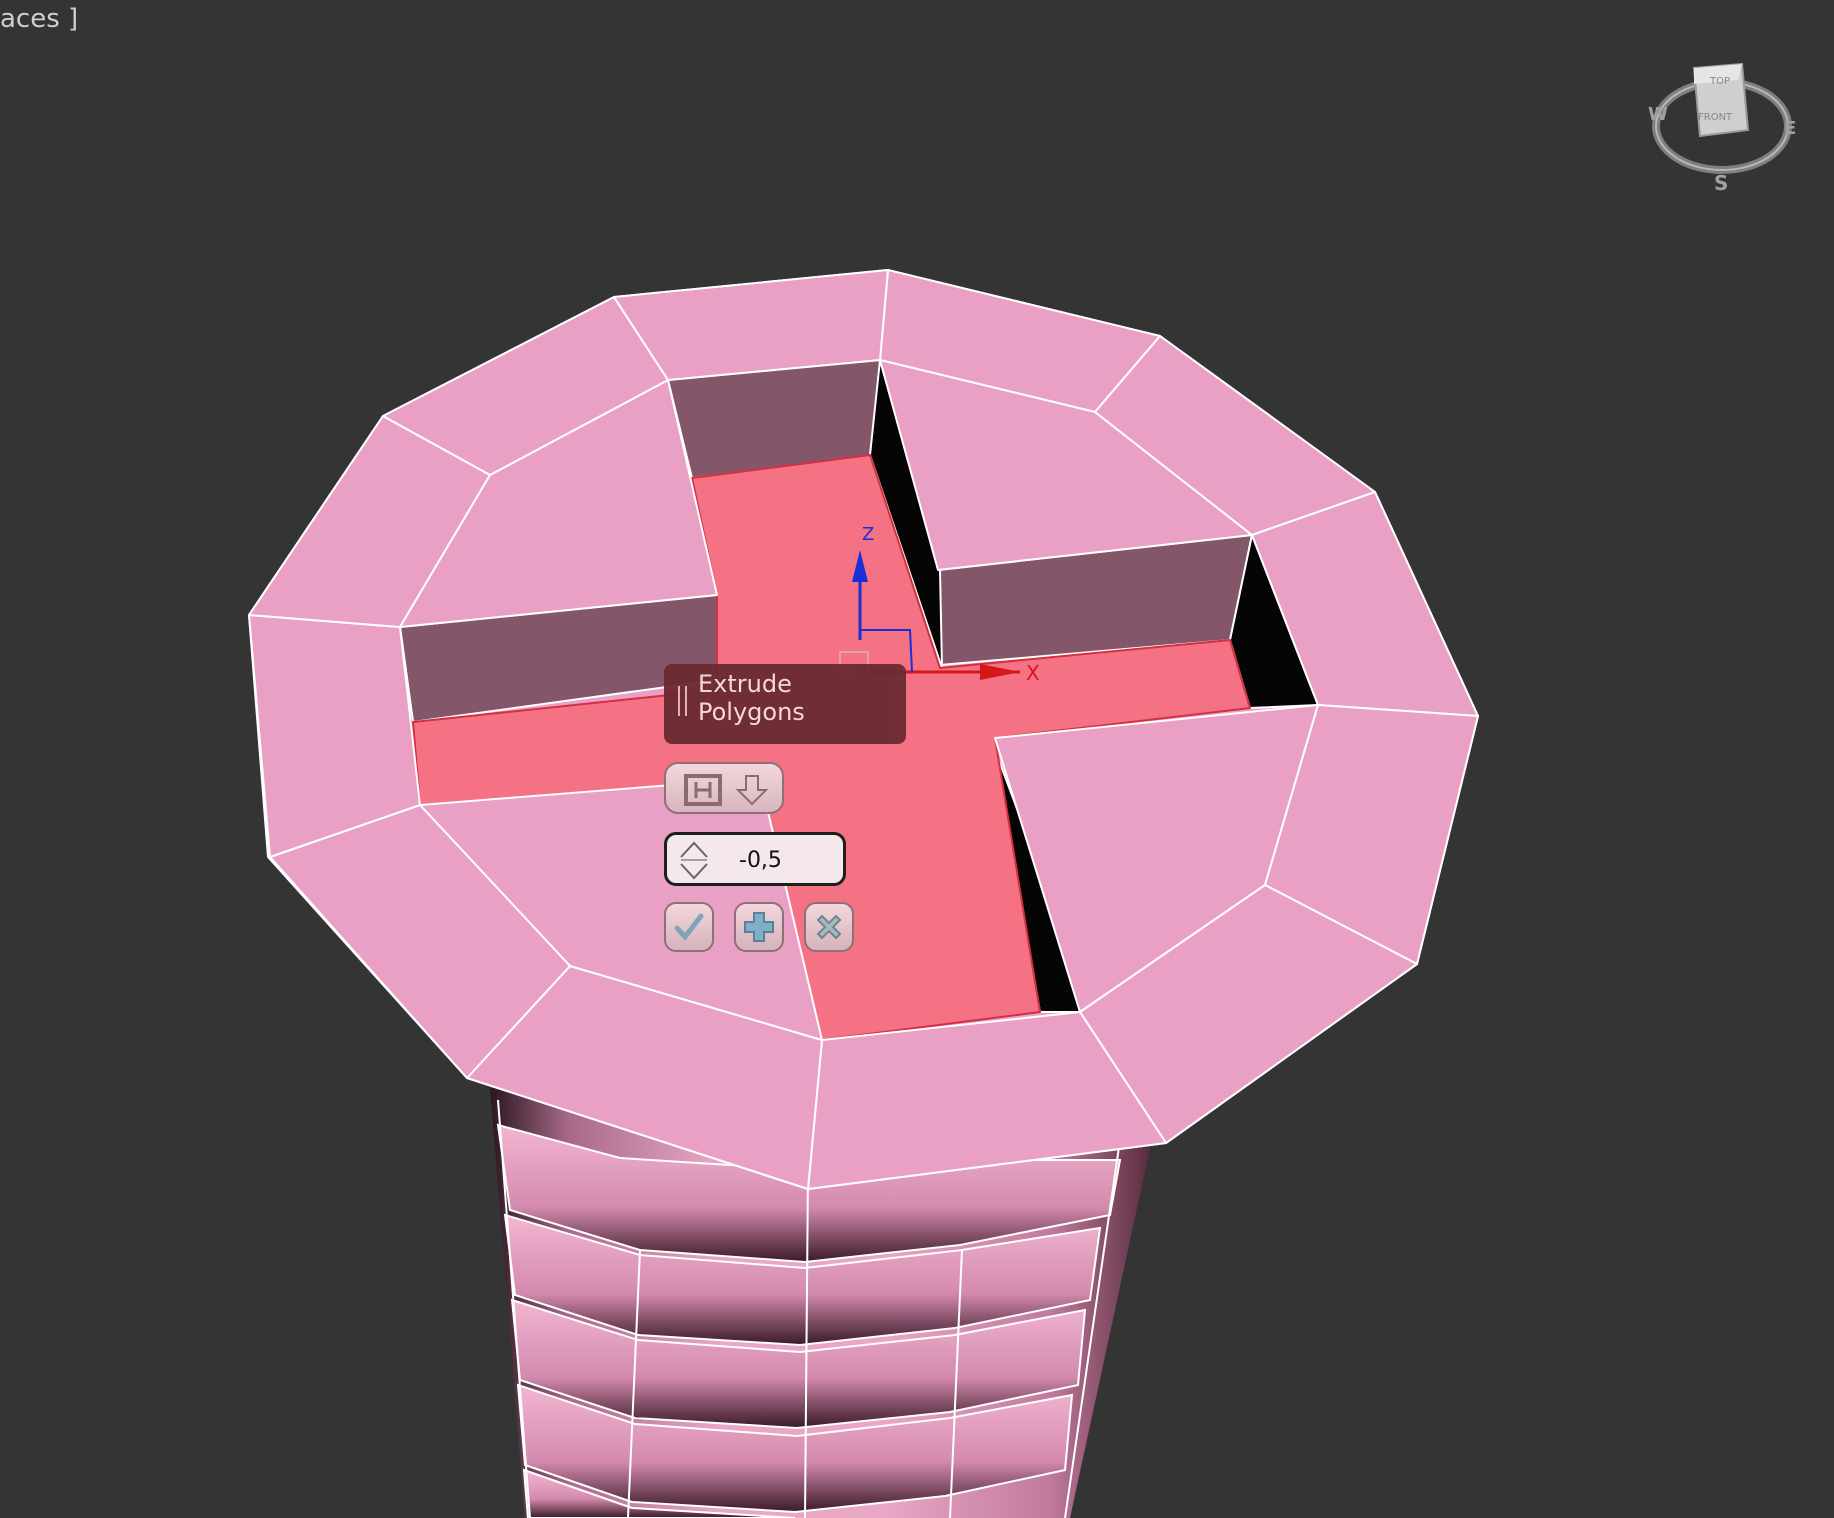 The height and width of the screenshot is (1518, 1834). What do you see at coordinates (789, 860) in the screenshot?
I see `height-input` at bounding box center [789, 860].